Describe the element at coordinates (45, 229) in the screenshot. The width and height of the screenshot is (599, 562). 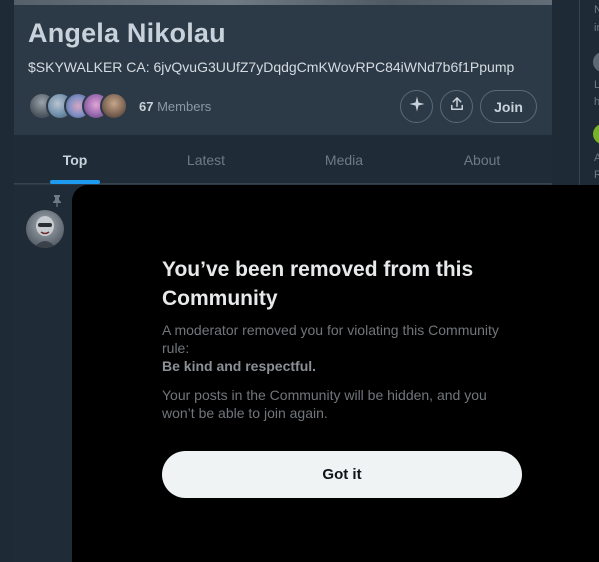
I see `post-author-avatar` at that location.